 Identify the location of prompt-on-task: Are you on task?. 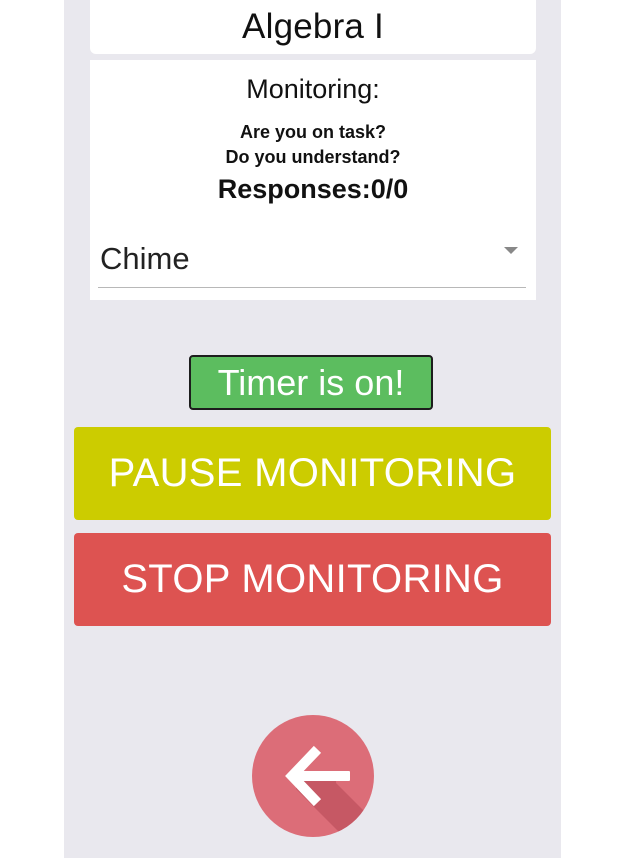
(313, 132).